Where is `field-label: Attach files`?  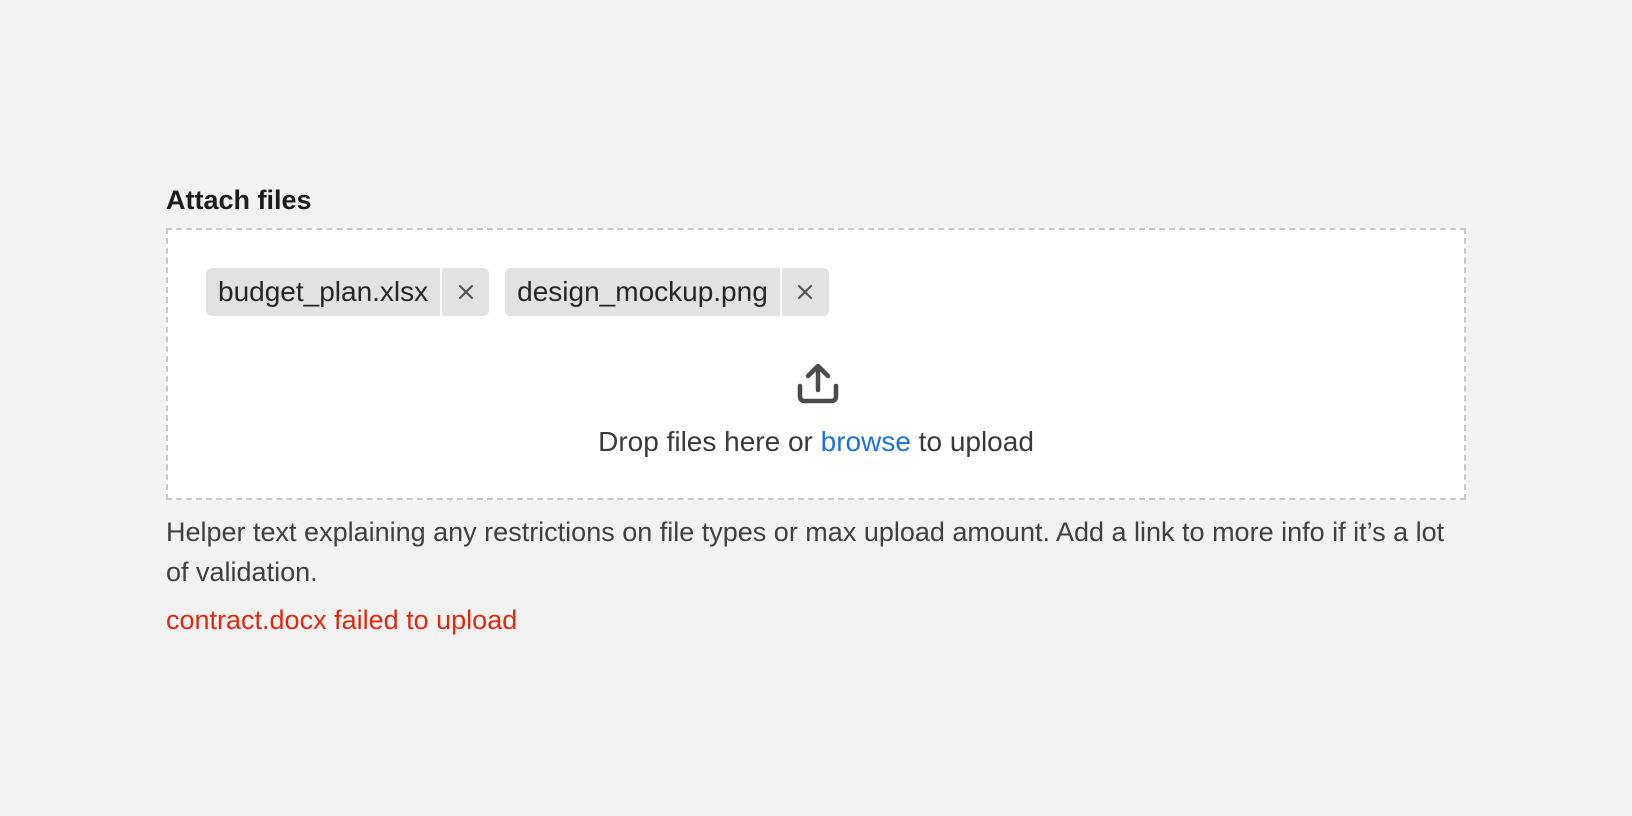 field-label: Attach files is located at coordinates (239, 200).